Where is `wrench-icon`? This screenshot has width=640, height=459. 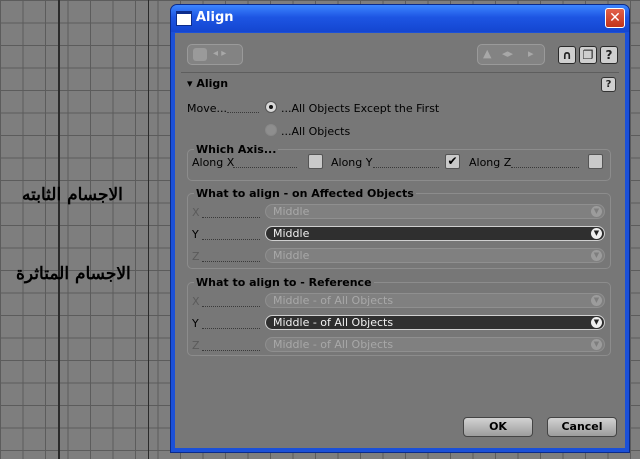
wrench-icon is located at coordinates (200, 54).